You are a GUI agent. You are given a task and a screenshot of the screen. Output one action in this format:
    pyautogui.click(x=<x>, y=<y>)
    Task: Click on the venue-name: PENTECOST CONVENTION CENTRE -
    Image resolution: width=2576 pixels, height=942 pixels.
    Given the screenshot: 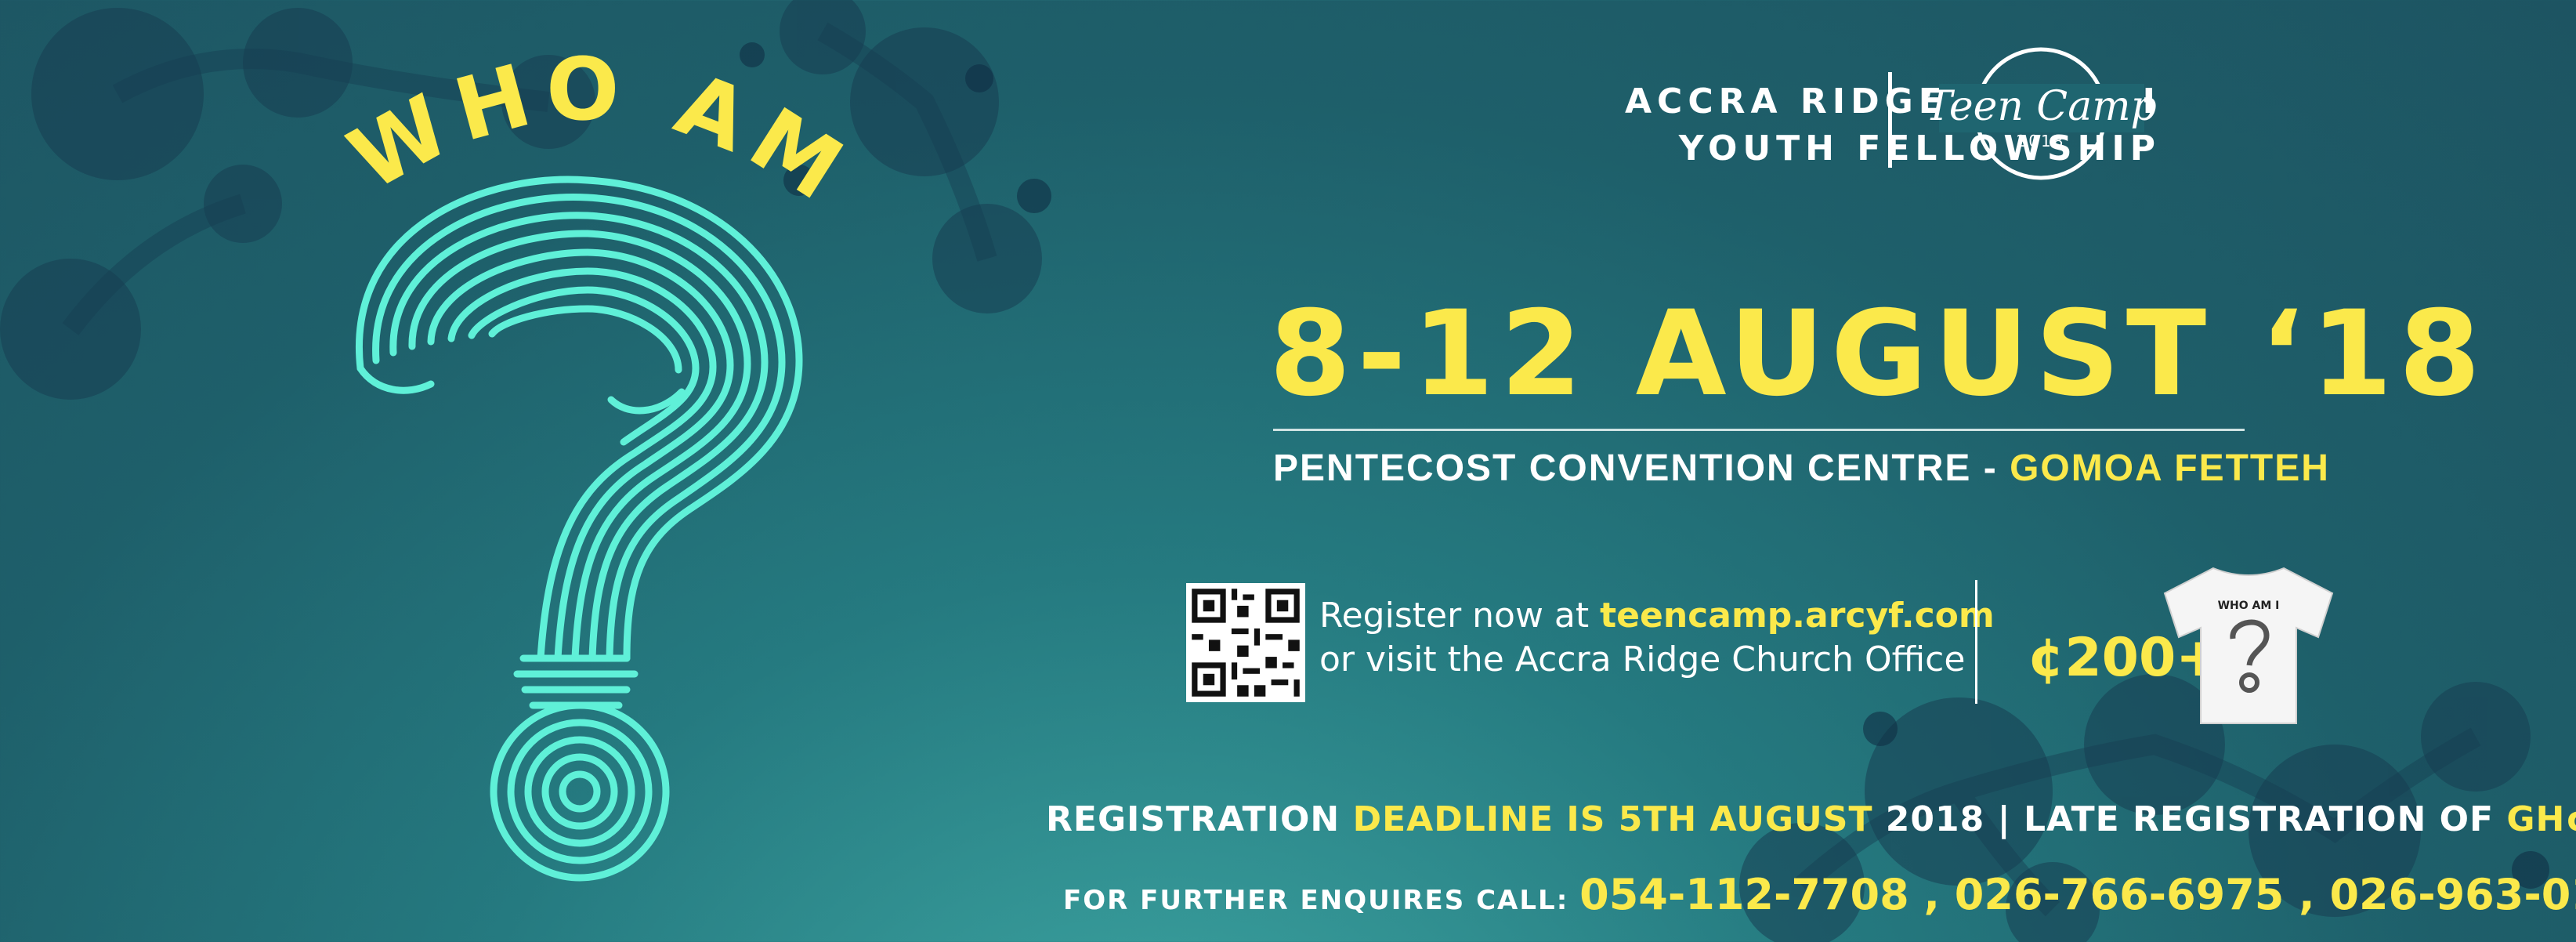 What is the action you would take?
    pyautogui.click(x=1642, y=468)
    